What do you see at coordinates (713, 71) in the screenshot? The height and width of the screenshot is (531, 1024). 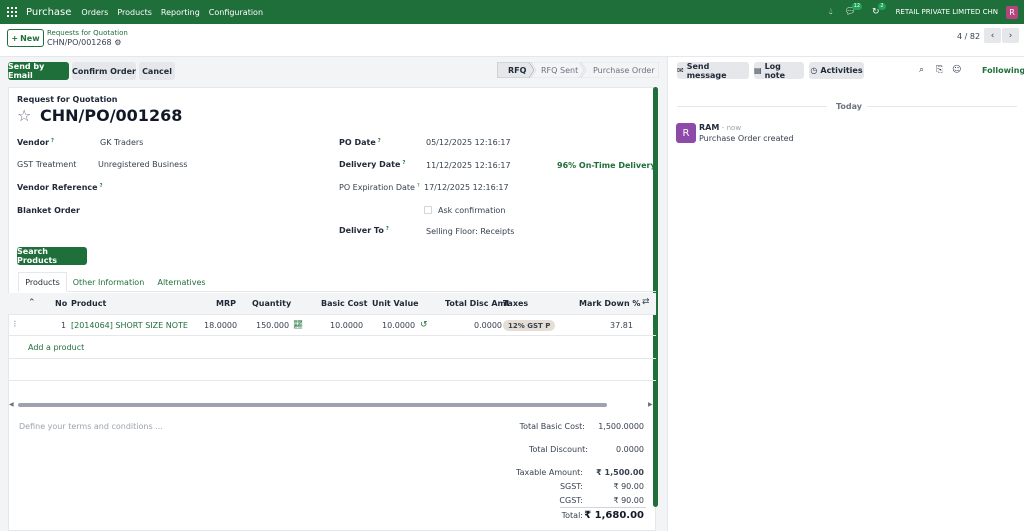 I see `send-message-button: ✉ Send message` at bounding box center [713, 71].